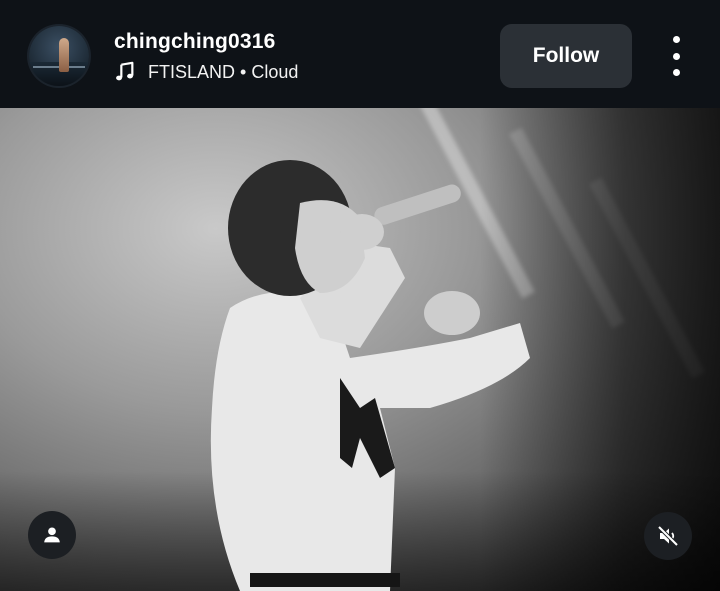 Image resolution: width=720 pixels, height=591 pixels. I want to click on volume-muted-icon, so click(668, 536).